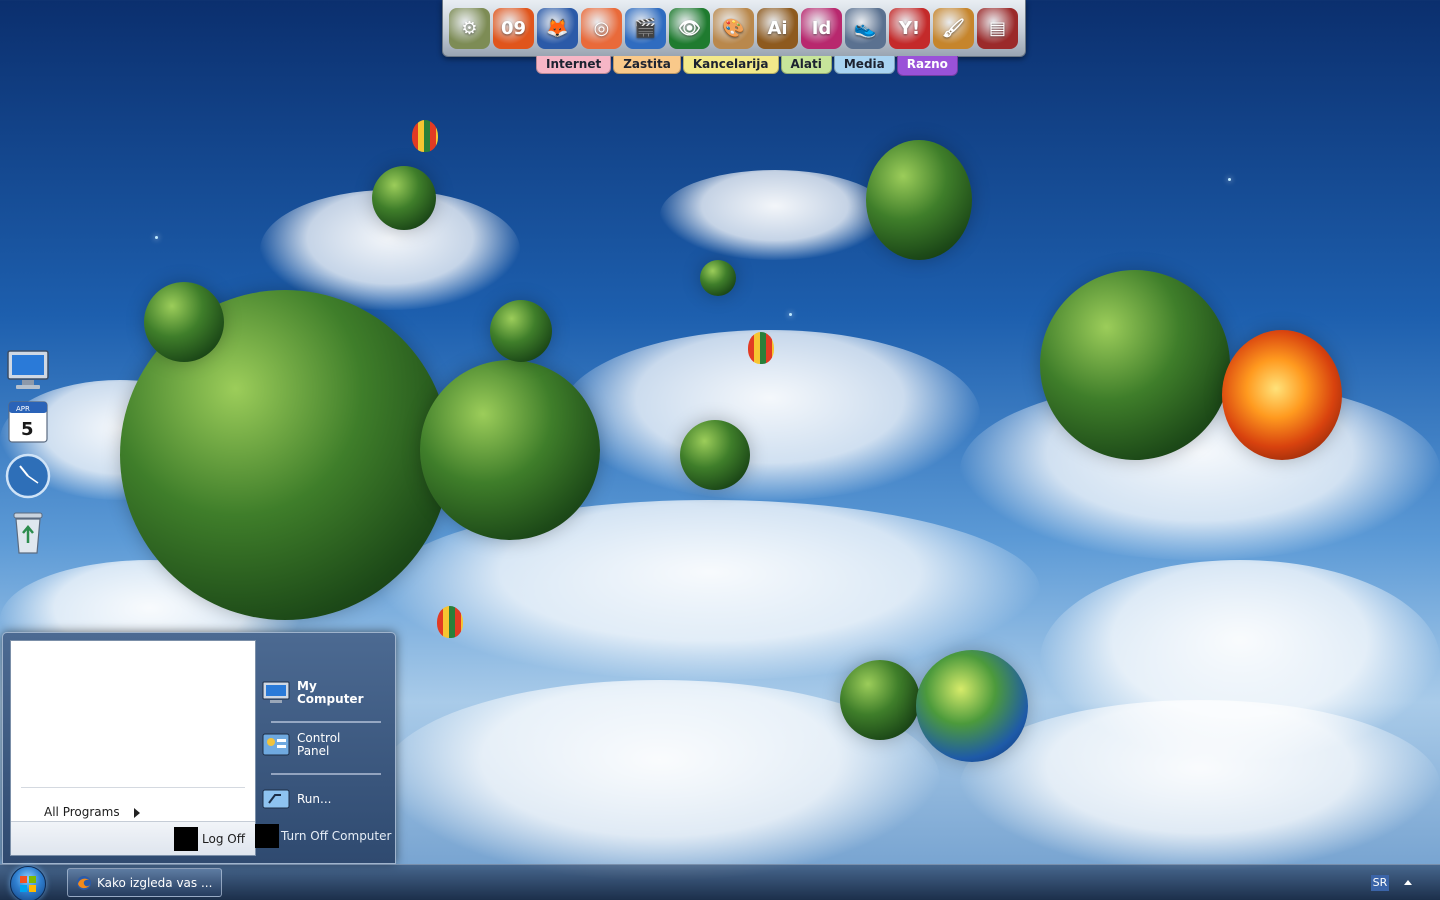 This screenshot has width=1440, height=900. Describe the element at coordinates (689, 28) in the screenshot. I see `eye-icon: 👁` at that location.